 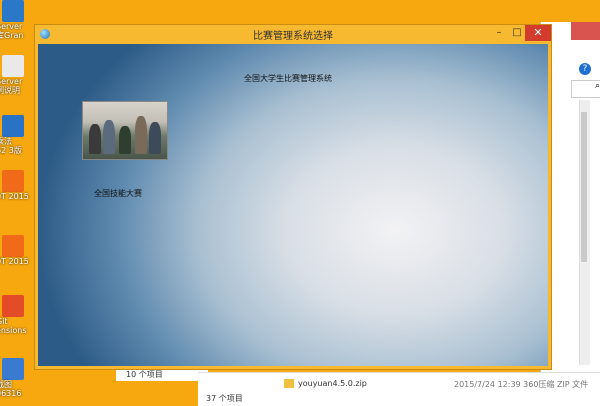 I want to click on help-icon: ?, so click(x=585, y=69).